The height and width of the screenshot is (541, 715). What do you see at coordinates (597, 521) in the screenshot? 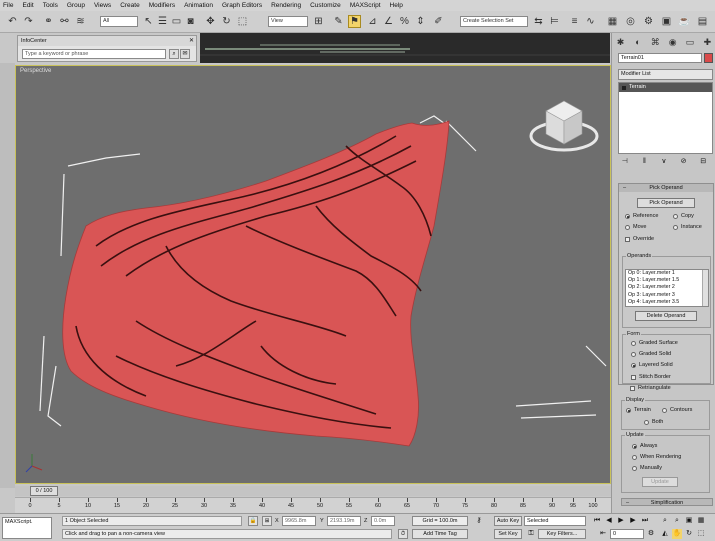
I see `go-to-start-icon: ⏮` at bounding box center [597, 521].